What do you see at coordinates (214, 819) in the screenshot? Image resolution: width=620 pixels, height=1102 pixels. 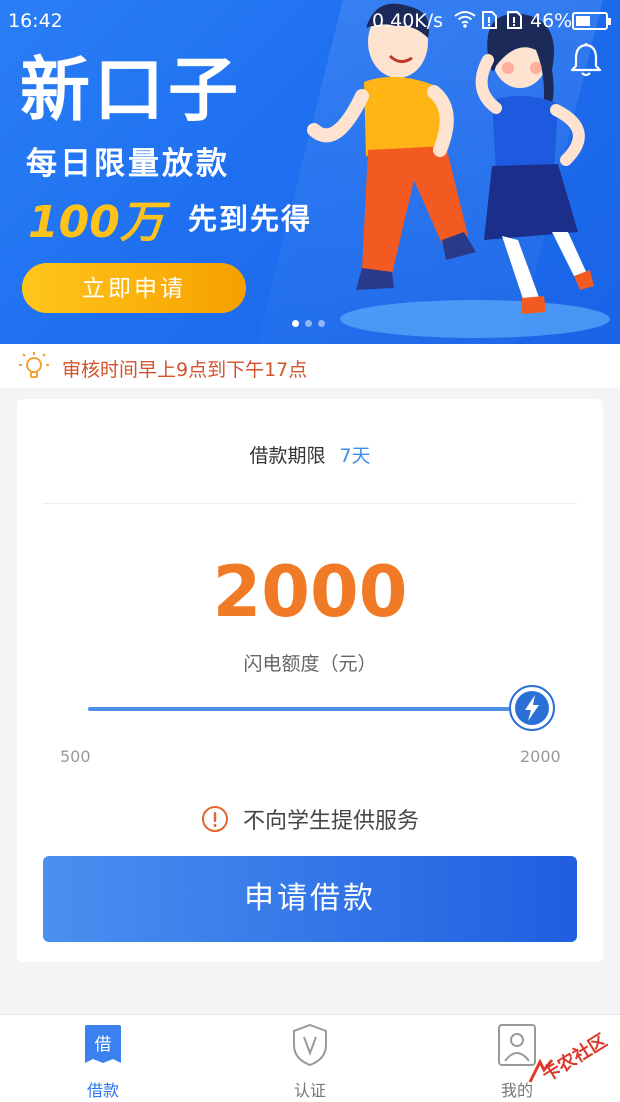 I see `exclamation-icon` at bounding box center [214, 819].